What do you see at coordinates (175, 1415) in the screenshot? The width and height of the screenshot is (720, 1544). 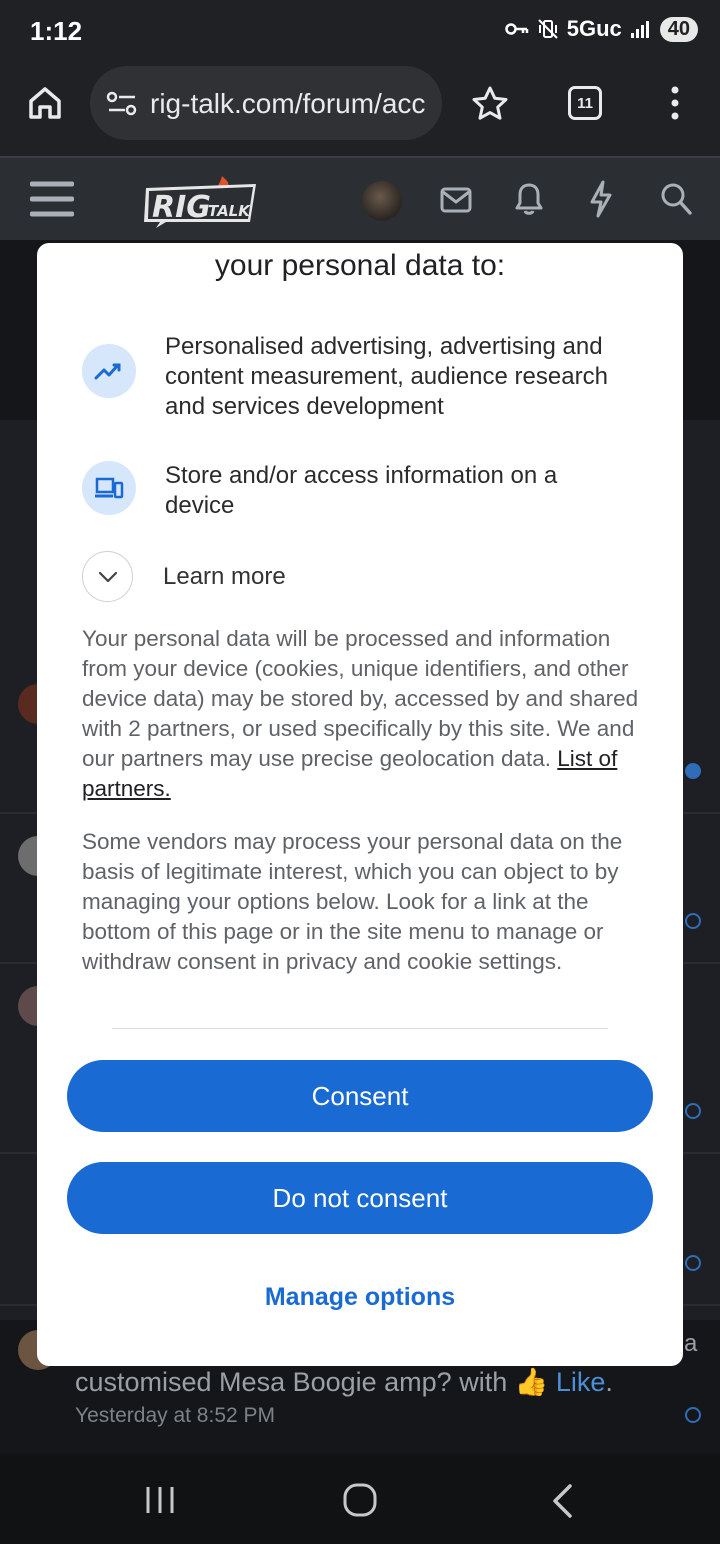 I see `post-timestamp: Yesterday at 8:52 PM` at bounding box center [175, 1415].